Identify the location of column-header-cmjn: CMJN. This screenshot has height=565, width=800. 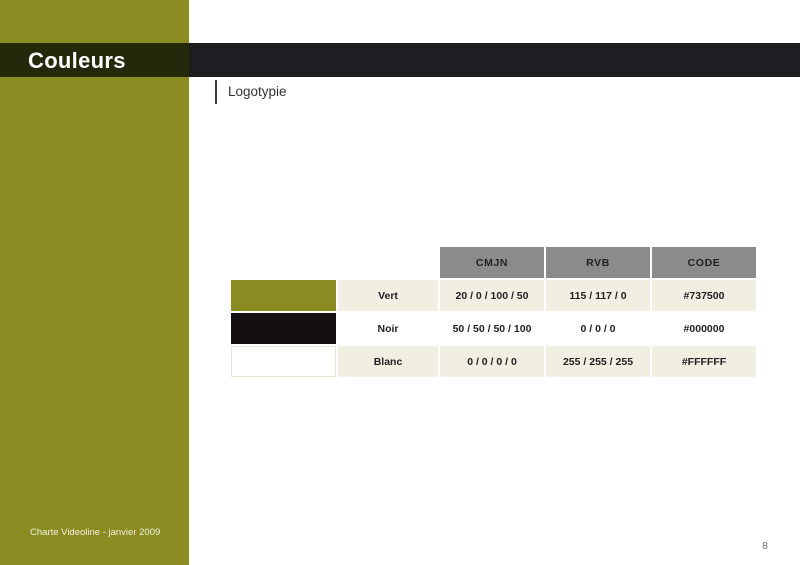
(492, 262).